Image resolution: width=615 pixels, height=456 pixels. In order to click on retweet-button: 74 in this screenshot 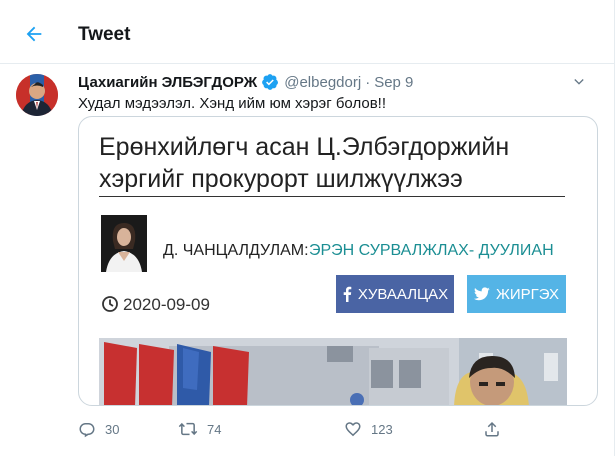, I will do `click(199, 429)`.